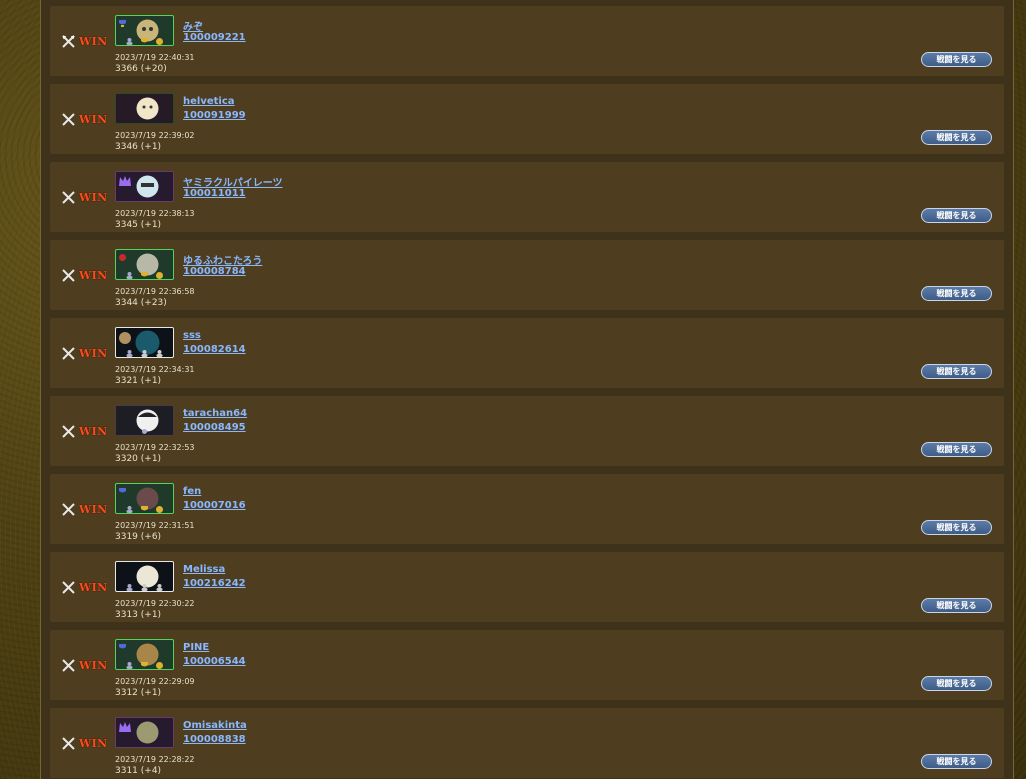 Image resolution: width=1026 pixels, height=779 pixels. Describe the element at coordinates (155, 369) in the screenshot. I see `battle-datetime: 2023/7/19 22:34:31` at that location.